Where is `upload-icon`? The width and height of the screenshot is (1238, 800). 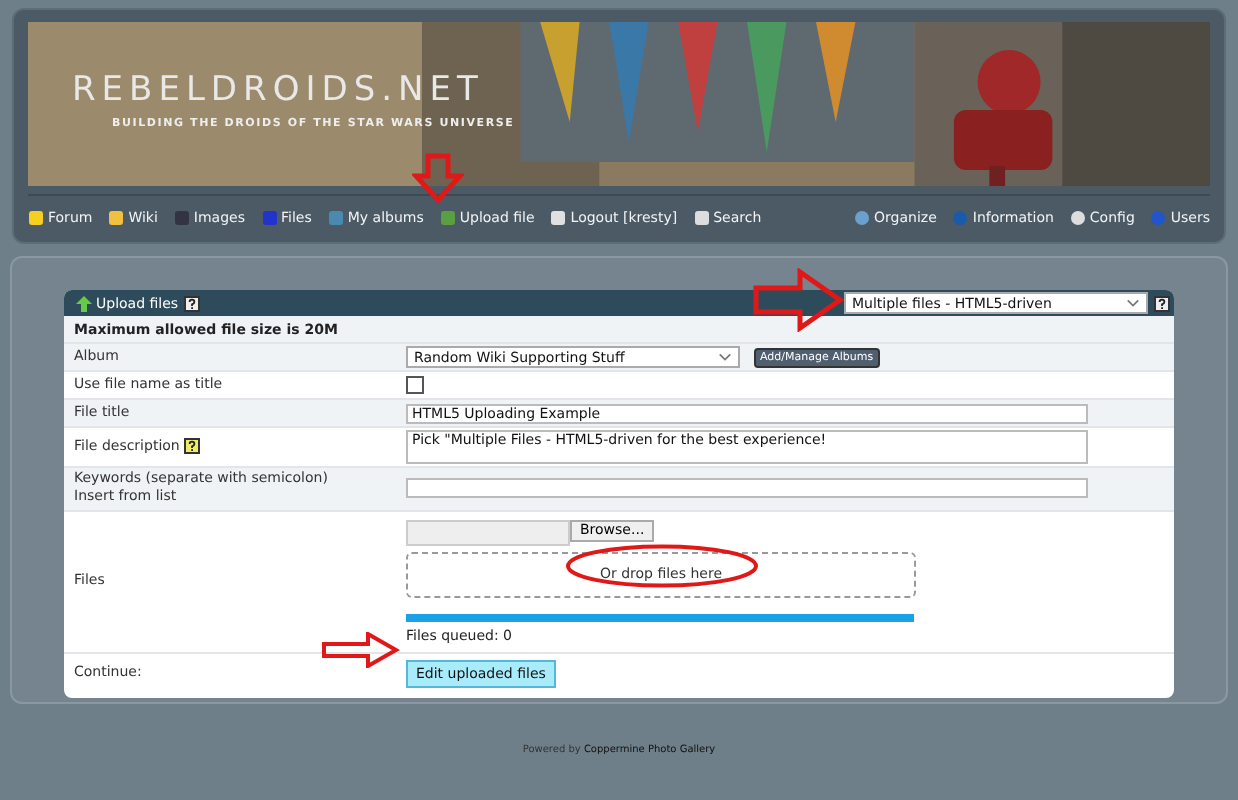 upload-icon is located at coordinates (84, 303).